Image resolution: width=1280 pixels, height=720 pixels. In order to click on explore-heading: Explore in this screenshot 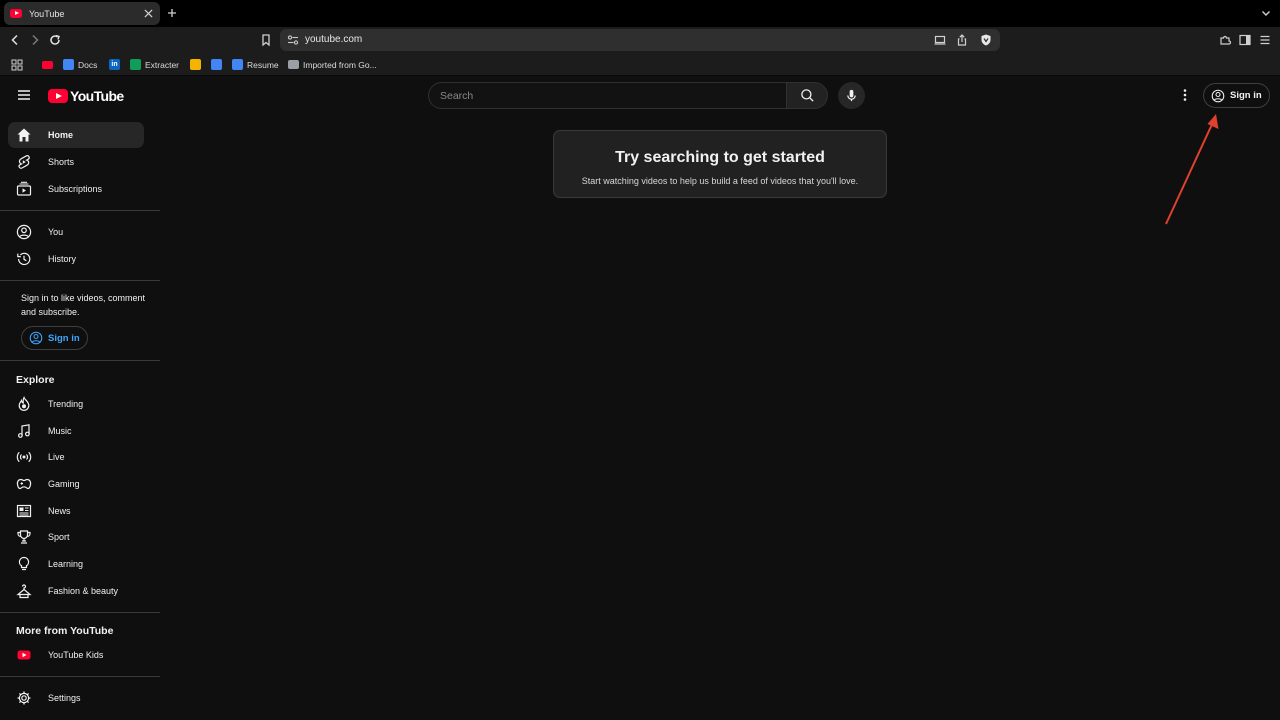, I will do `click(35, 380)`.